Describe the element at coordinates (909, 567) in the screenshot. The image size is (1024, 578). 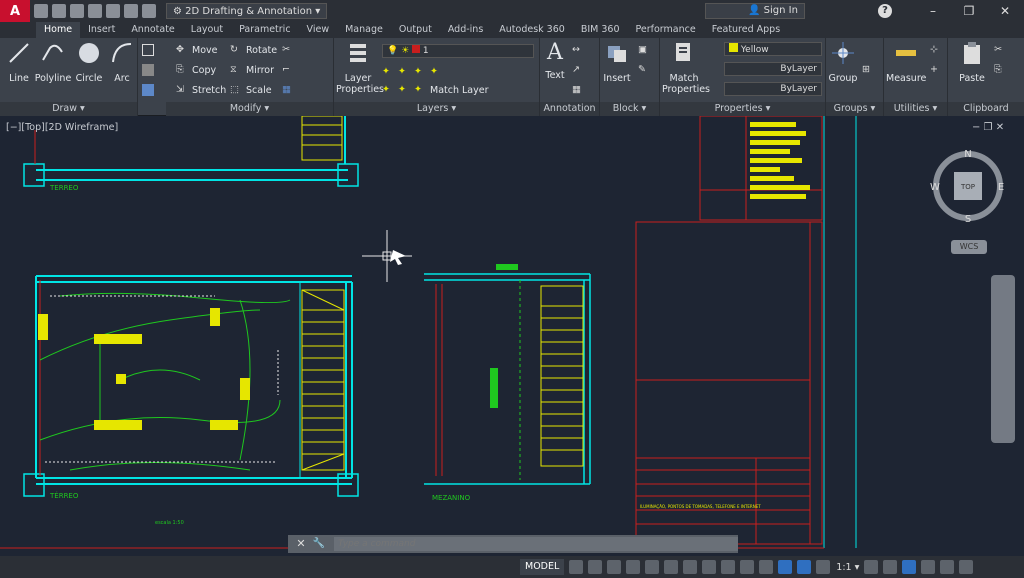
I see `hardware-acceleration-icon` at that location.